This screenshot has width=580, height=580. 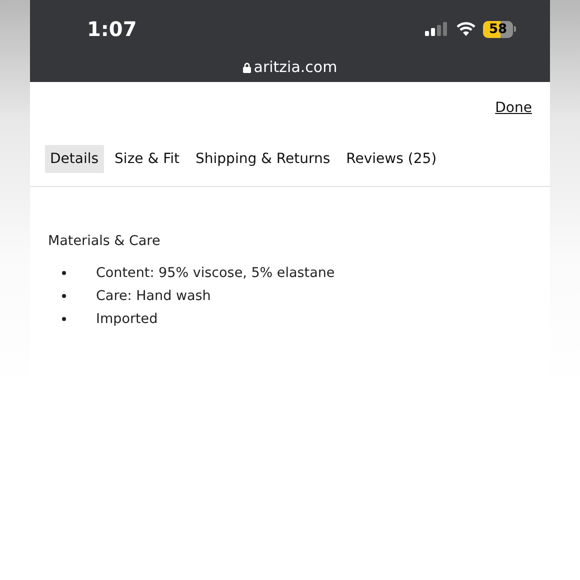 I want to click on tab: Details, so click(x=74, y=158).